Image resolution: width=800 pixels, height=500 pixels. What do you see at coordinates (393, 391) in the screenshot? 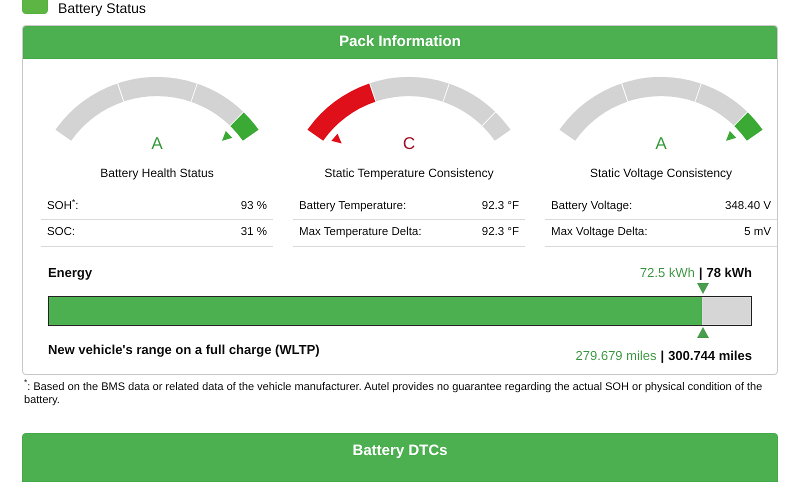
I see `footnote: $^{*}$: Based on the BMS data or related data of the vehicle manufacturer. Autel provides no guarantee regarding the actual SOH or physical condition of the battery.` at bounding box center [393, 391].